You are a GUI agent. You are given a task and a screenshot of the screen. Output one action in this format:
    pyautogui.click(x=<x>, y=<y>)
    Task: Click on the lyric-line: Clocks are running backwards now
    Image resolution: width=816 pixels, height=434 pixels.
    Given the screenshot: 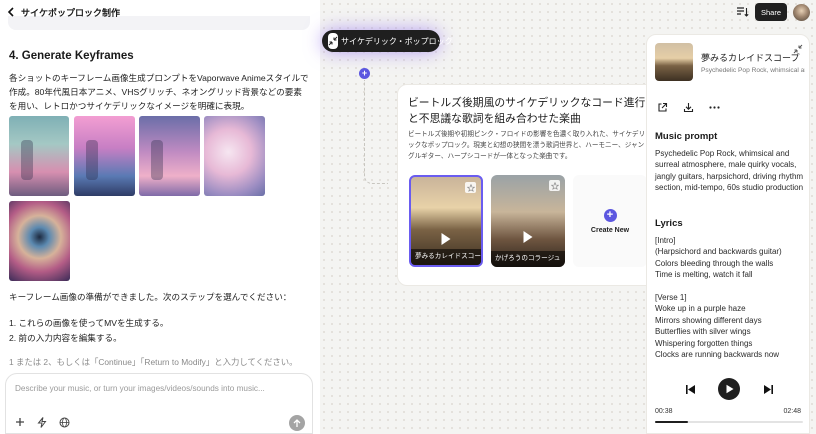 What is the action you would take?
    pyautogui.click(x=717, y=354)
    